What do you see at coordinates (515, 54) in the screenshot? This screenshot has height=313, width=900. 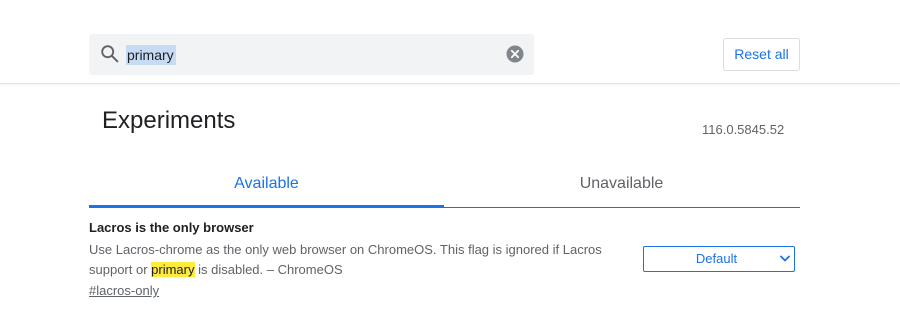 I see `clear-icon` at bounding box center [515, 54].